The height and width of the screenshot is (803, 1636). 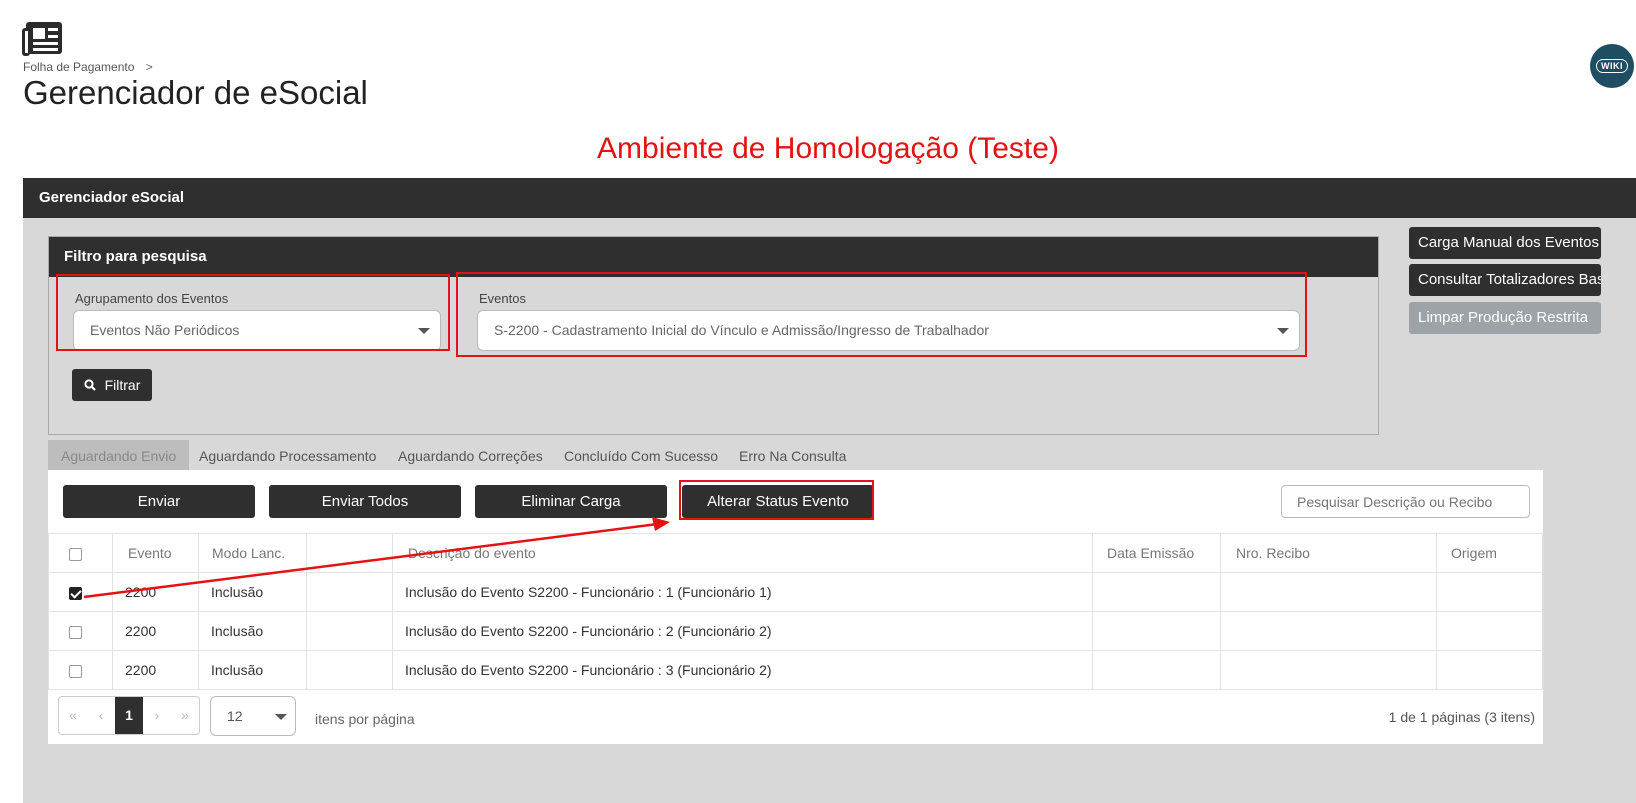 I want to click on page-size-value: 12, so click(x=235, y=716).